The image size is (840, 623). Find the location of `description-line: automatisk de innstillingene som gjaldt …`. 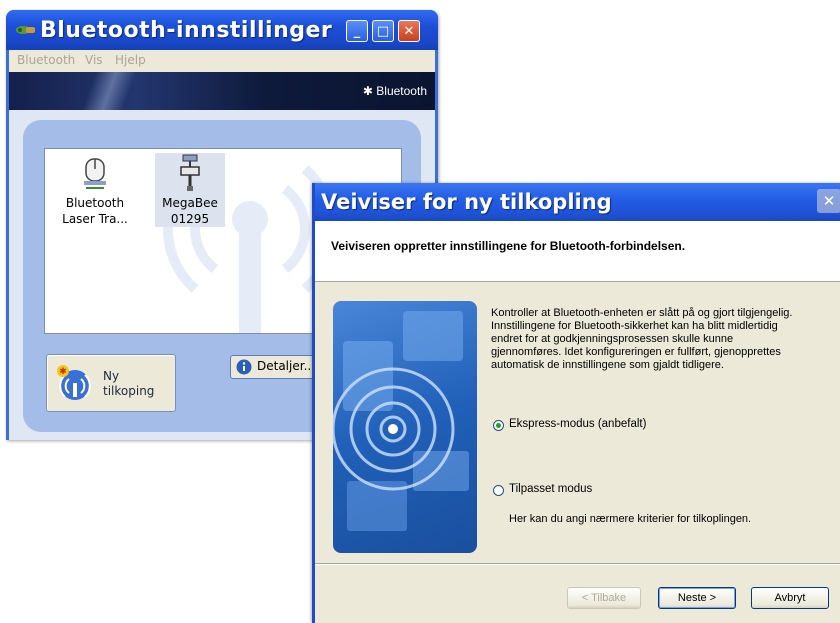

description-line: automatisk de innstillingene som gjaldt … is located at coordinates (607, 365).